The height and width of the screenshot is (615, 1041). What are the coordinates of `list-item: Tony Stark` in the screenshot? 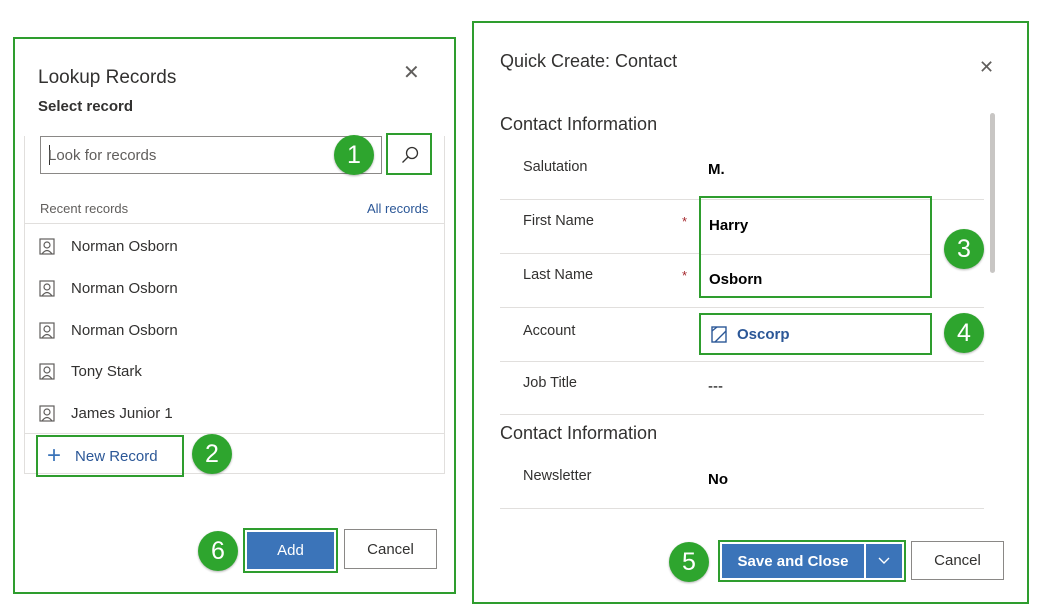 It's located at (90, 371).